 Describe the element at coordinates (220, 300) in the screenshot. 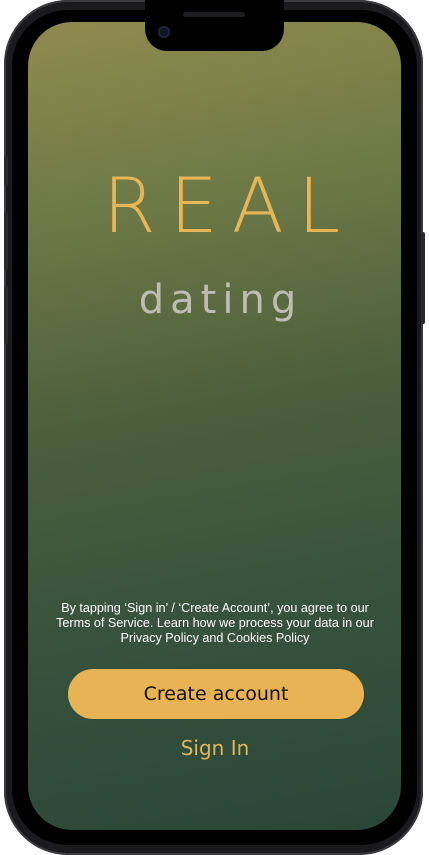

I see `app-logo-subtitle: dating` at that location.